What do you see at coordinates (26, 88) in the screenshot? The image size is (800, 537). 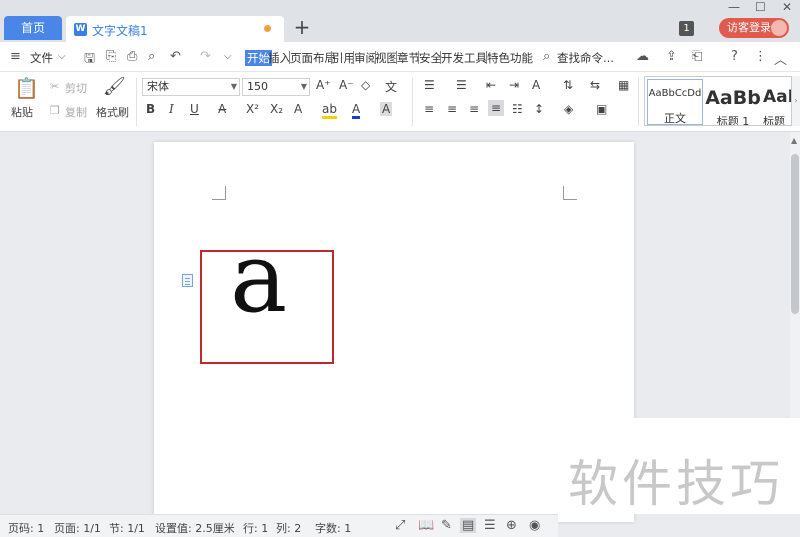 I see `paste-icon: 📋` at bounding box center [26, 88].